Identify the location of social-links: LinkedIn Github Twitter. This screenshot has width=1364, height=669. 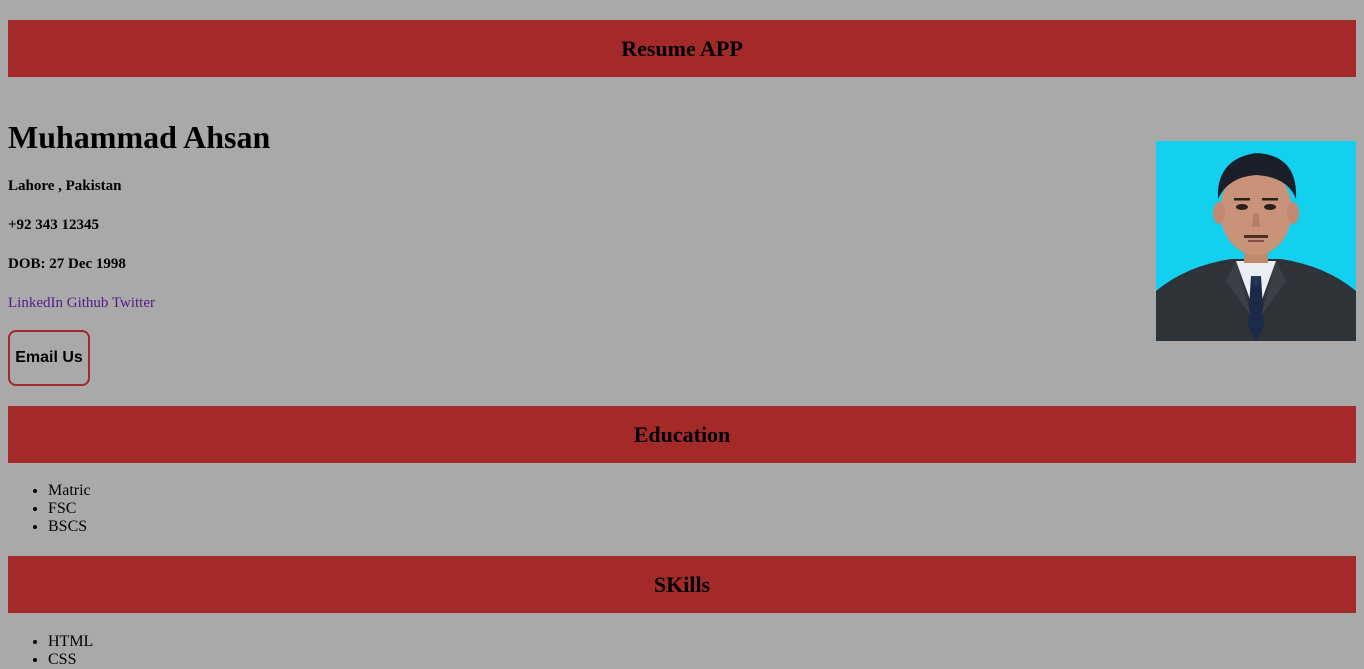
(81, 303).